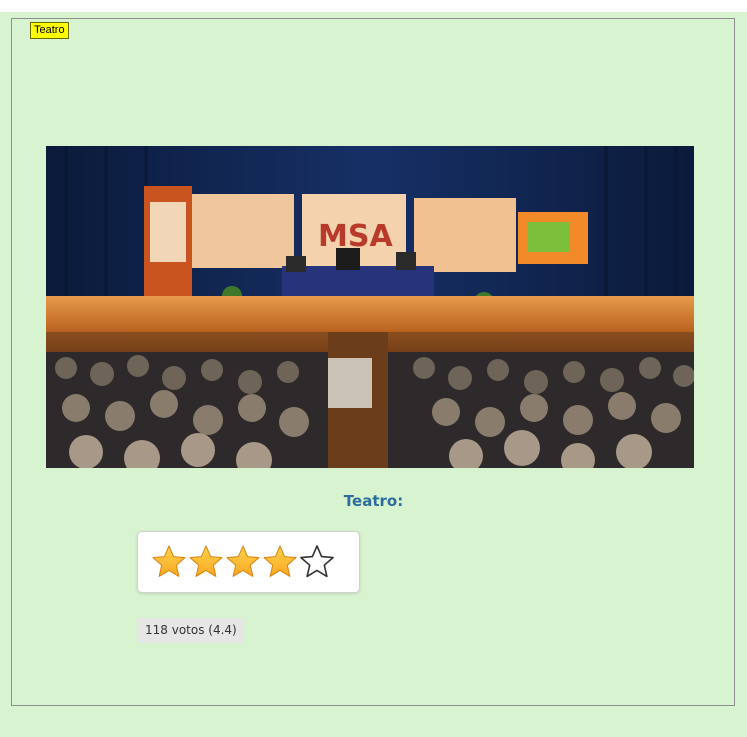  Describe the element at coordinates (49, 30) in the screenshot. I see `fieldset-legend: Teatro` at that location.